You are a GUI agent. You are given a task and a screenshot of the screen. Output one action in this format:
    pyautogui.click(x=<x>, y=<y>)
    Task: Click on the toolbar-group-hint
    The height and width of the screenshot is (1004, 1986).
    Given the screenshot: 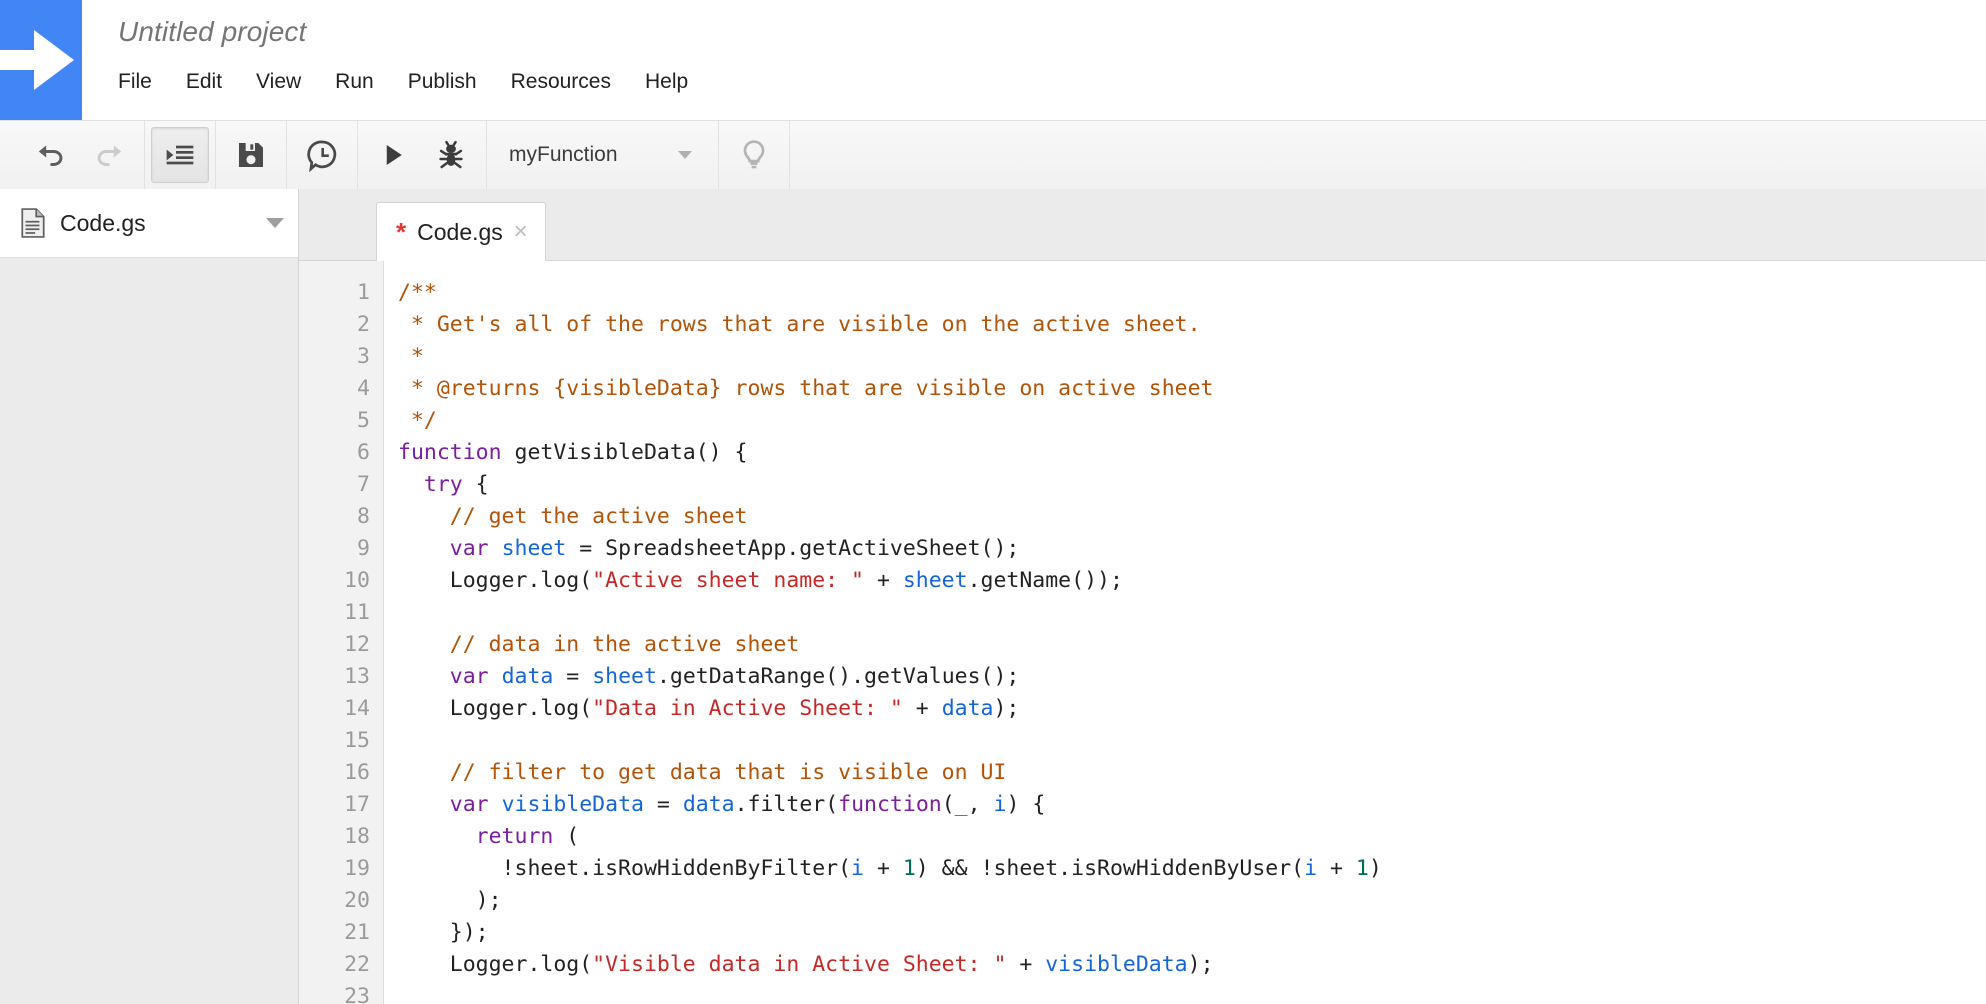 What is the action you would take?
    pyautogui.click(x=754, y=155)
    